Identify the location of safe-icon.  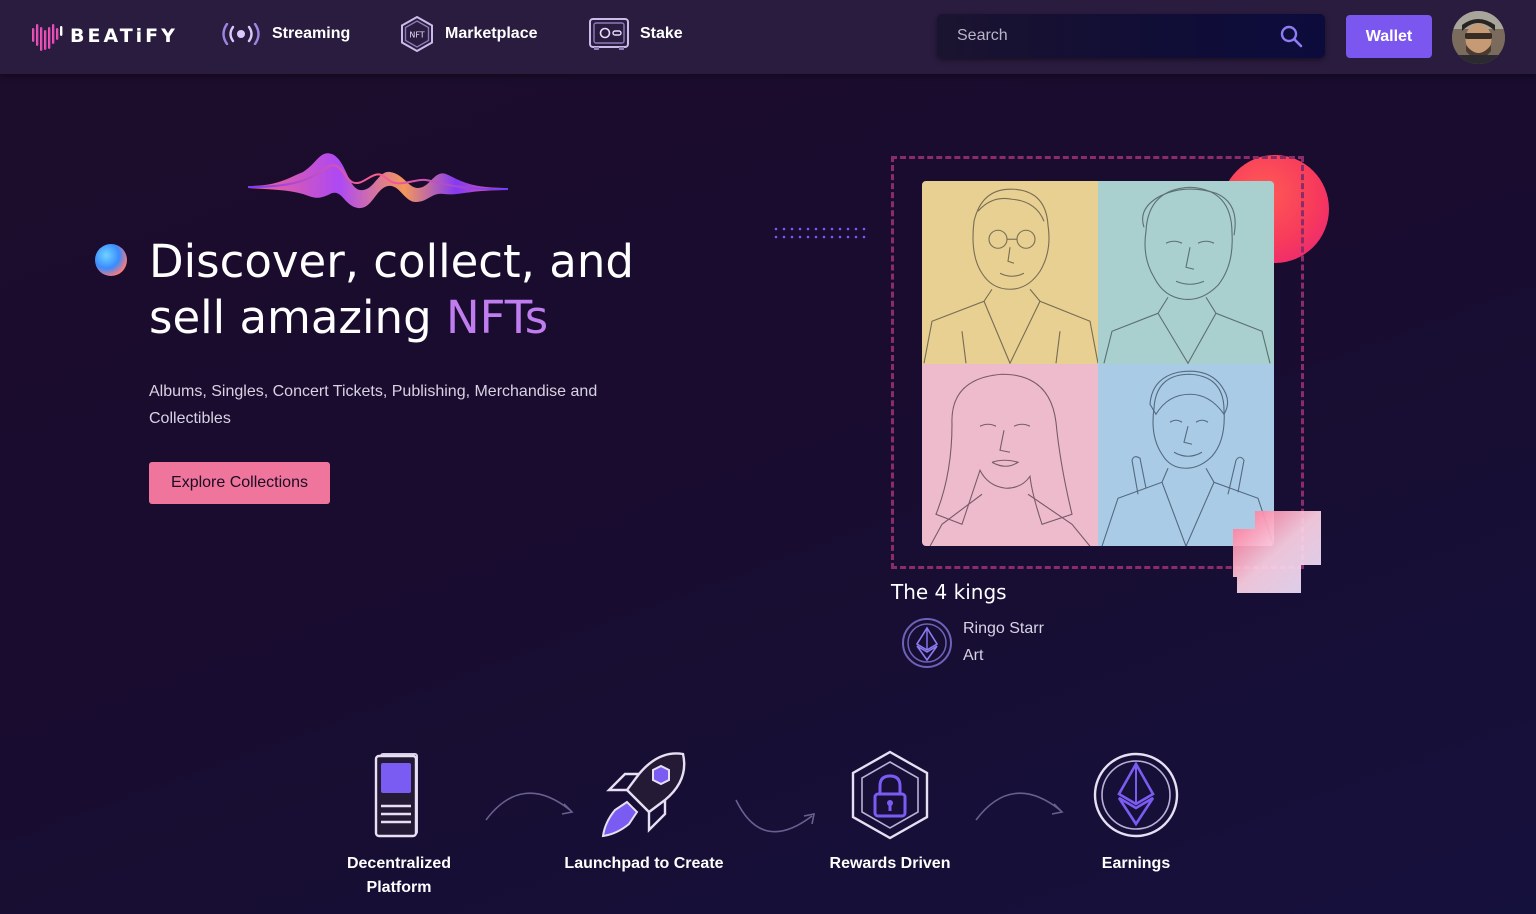
(609, 34).